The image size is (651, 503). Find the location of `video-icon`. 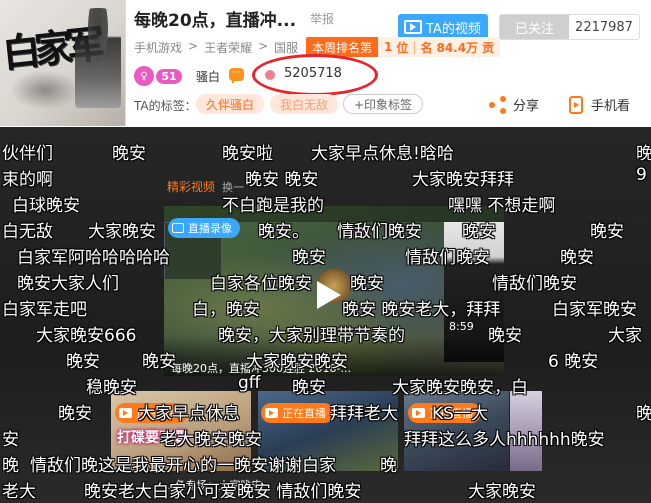

video-icon is located at coordinates (413, 27).